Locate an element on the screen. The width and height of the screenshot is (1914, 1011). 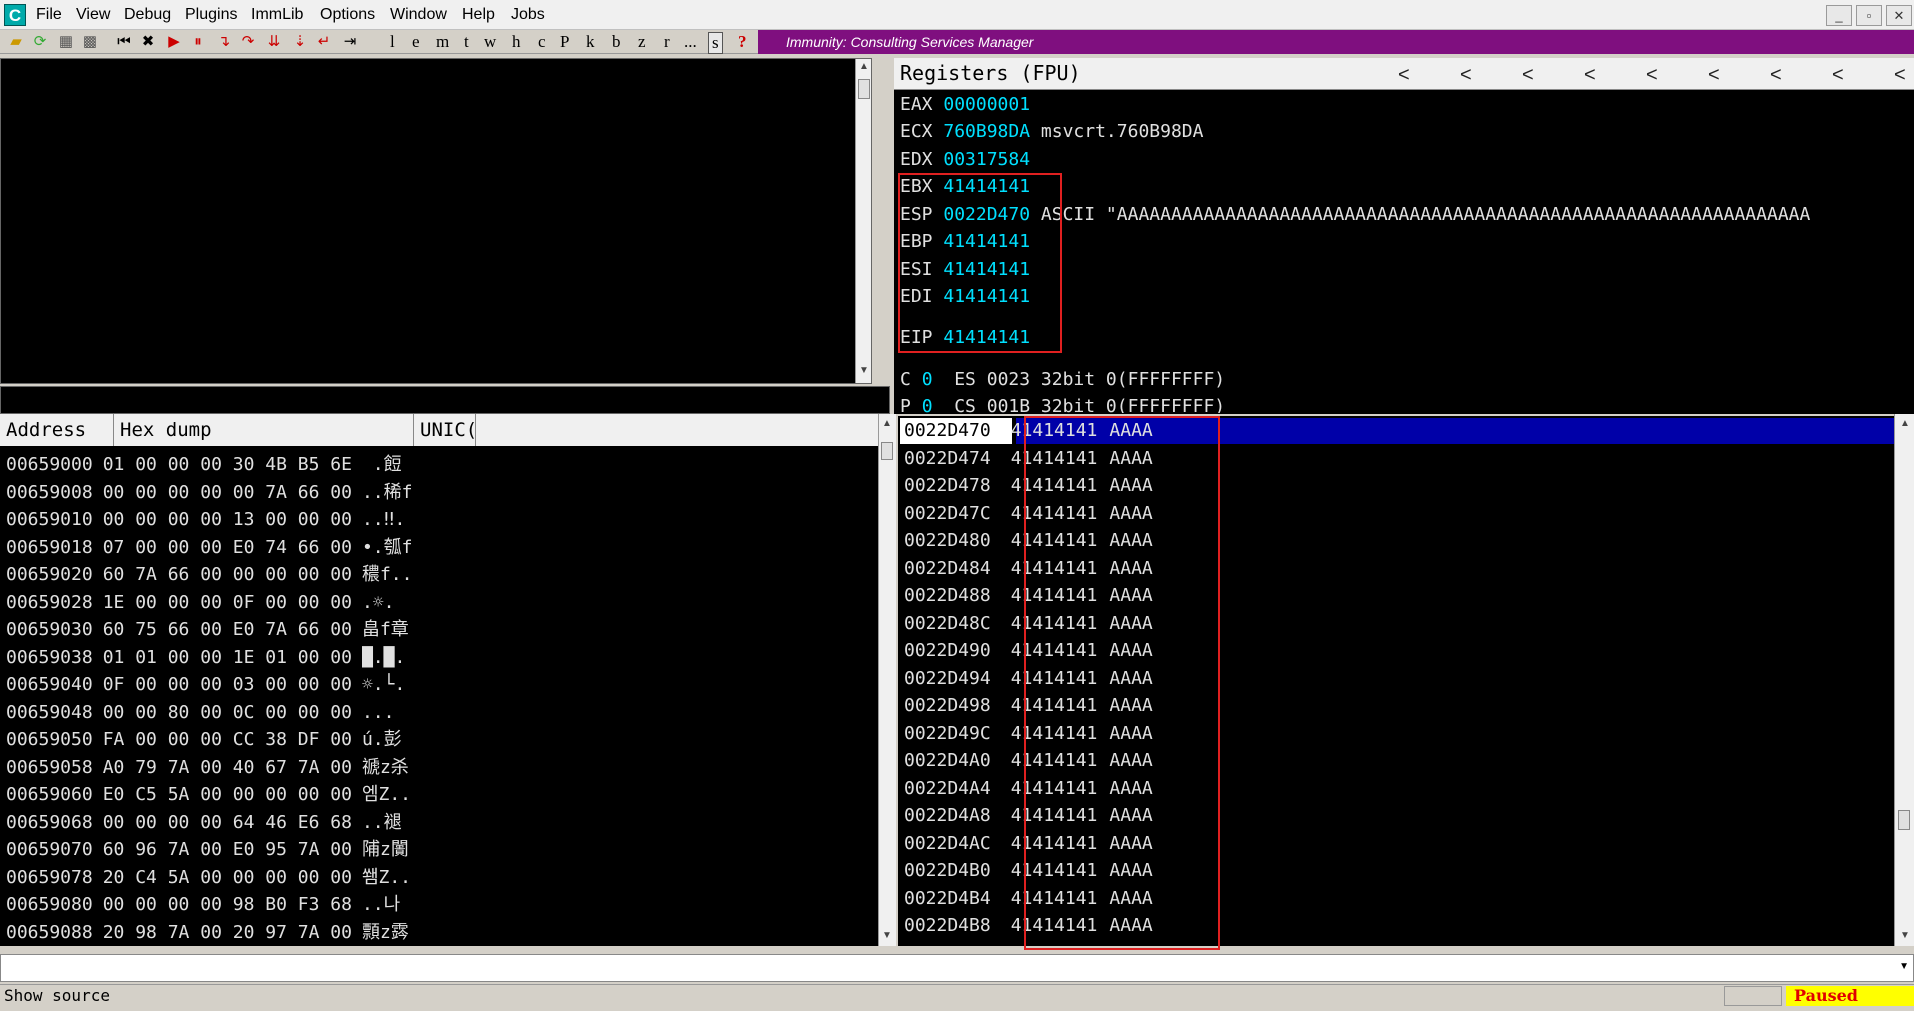
chevron-down-icon: ▼ is located at coordinates (1904, 966).